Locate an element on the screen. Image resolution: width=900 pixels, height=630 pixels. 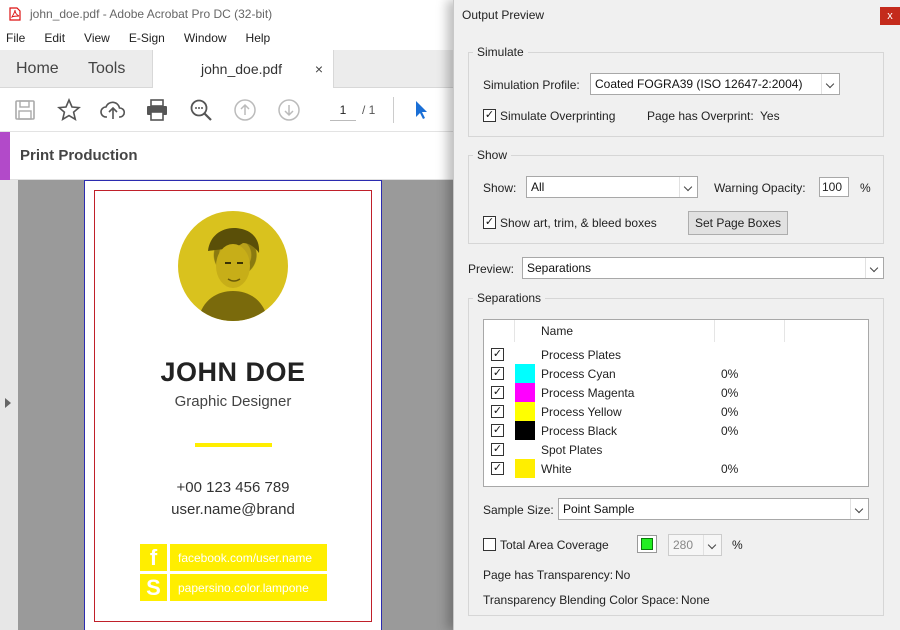
card-facebook-row: f facebook.com/user.name is located at coordinates (233, 557).